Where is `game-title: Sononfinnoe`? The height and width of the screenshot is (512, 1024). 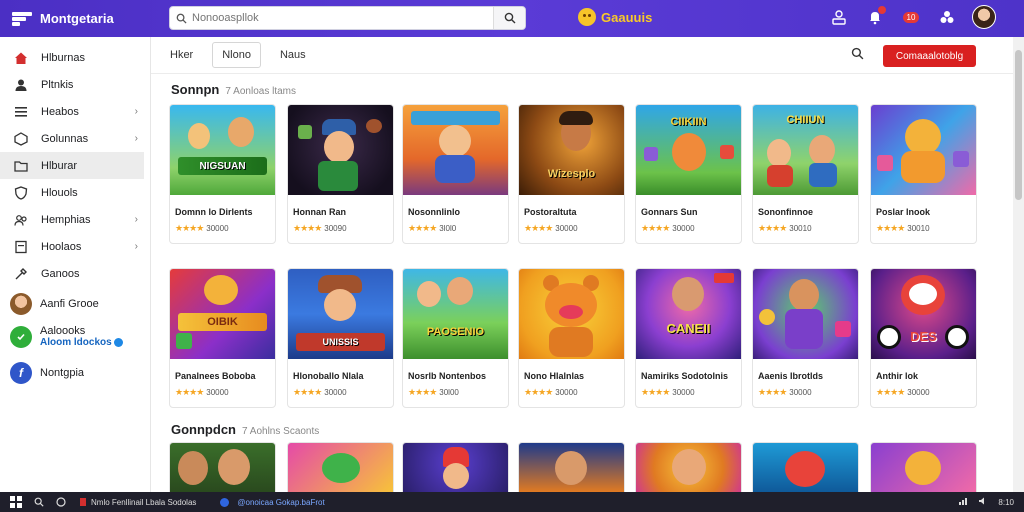 game-title: Sononfinnoe is located at coordinates (785, 212).